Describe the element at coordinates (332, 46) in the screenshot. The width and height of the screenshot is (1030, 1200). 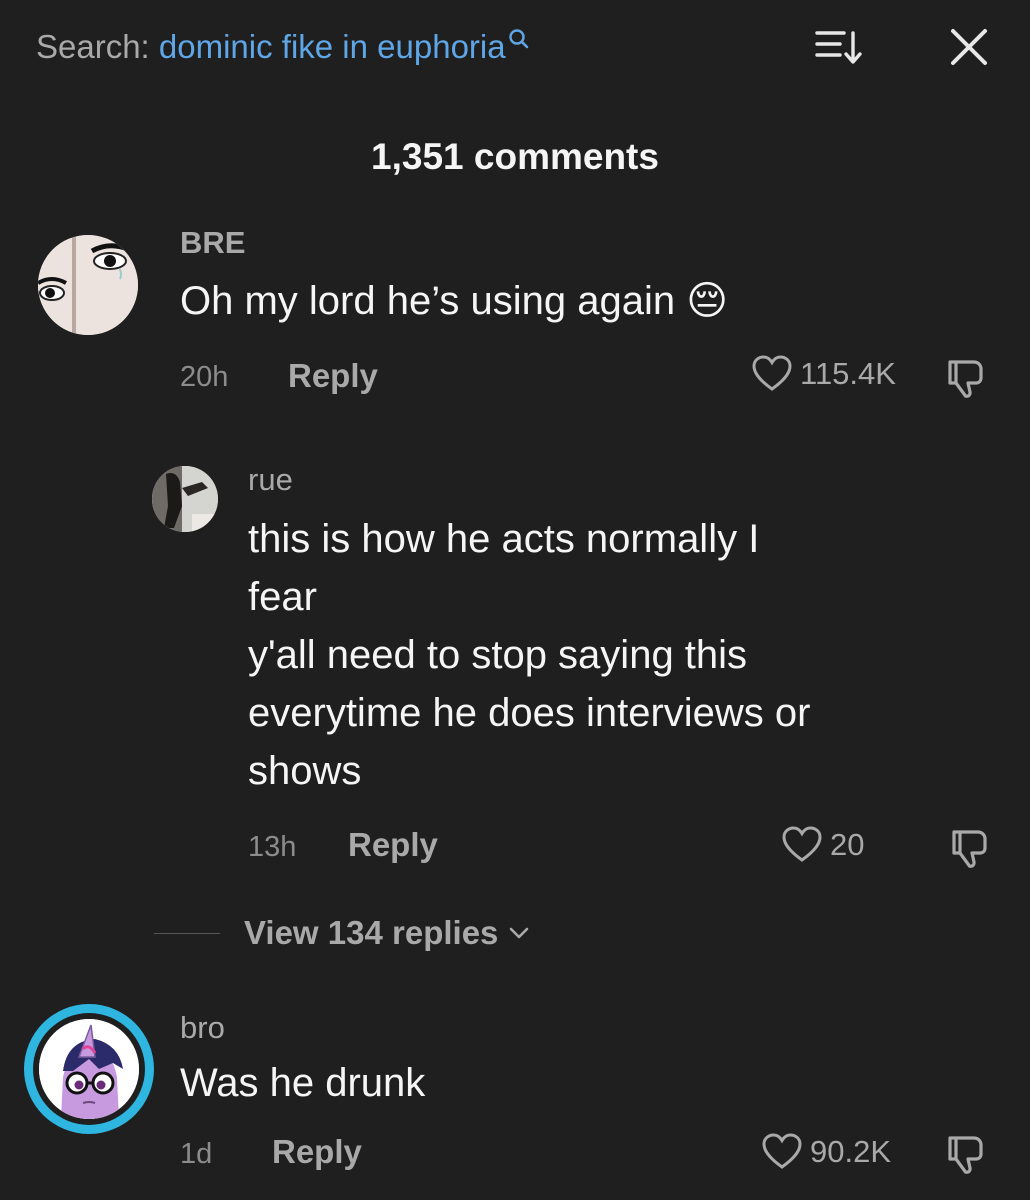
I see `search-query-link: dominic fike in euphoria` at that location.